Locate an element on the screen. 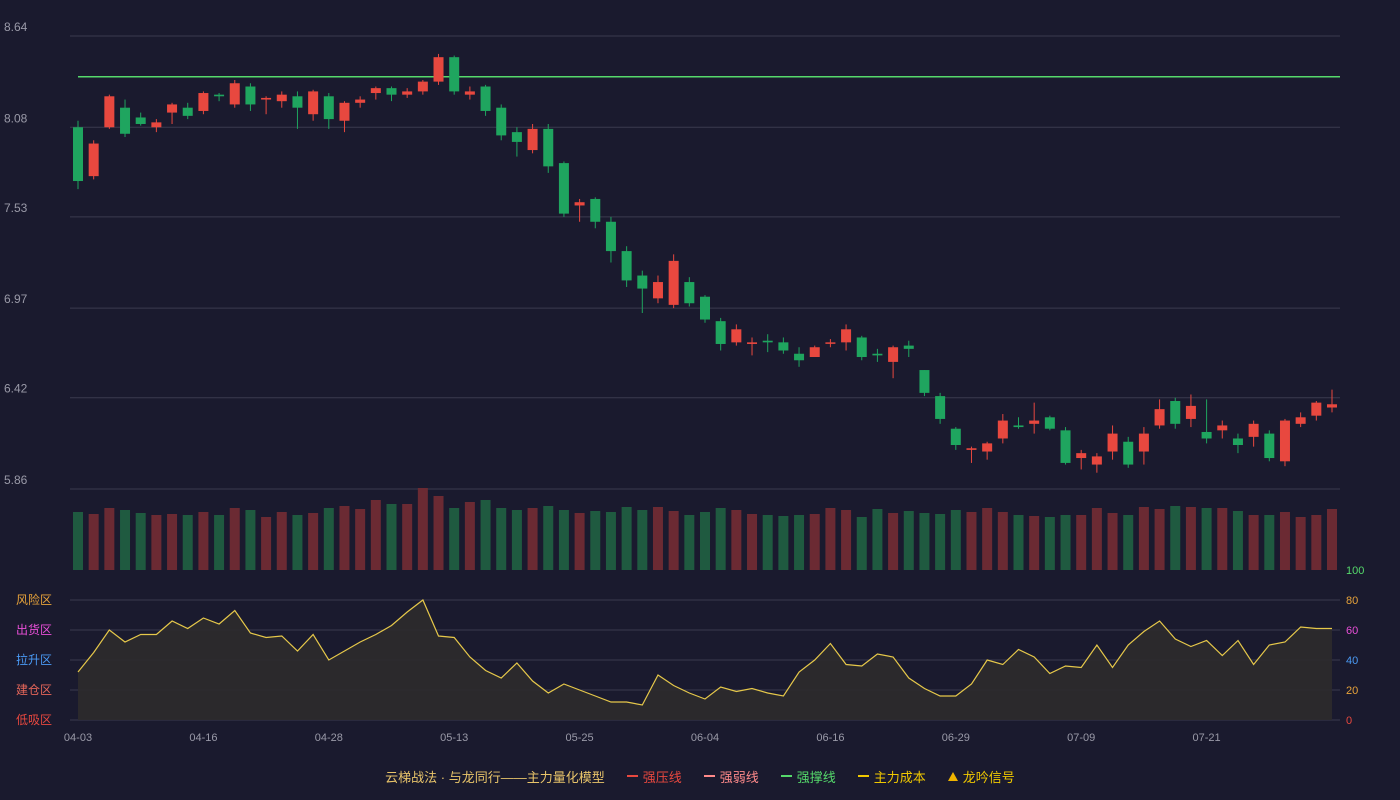 This screenshot has height=800, width=1400. legend-label: 主力成本 is located at coordinates (899, 777).